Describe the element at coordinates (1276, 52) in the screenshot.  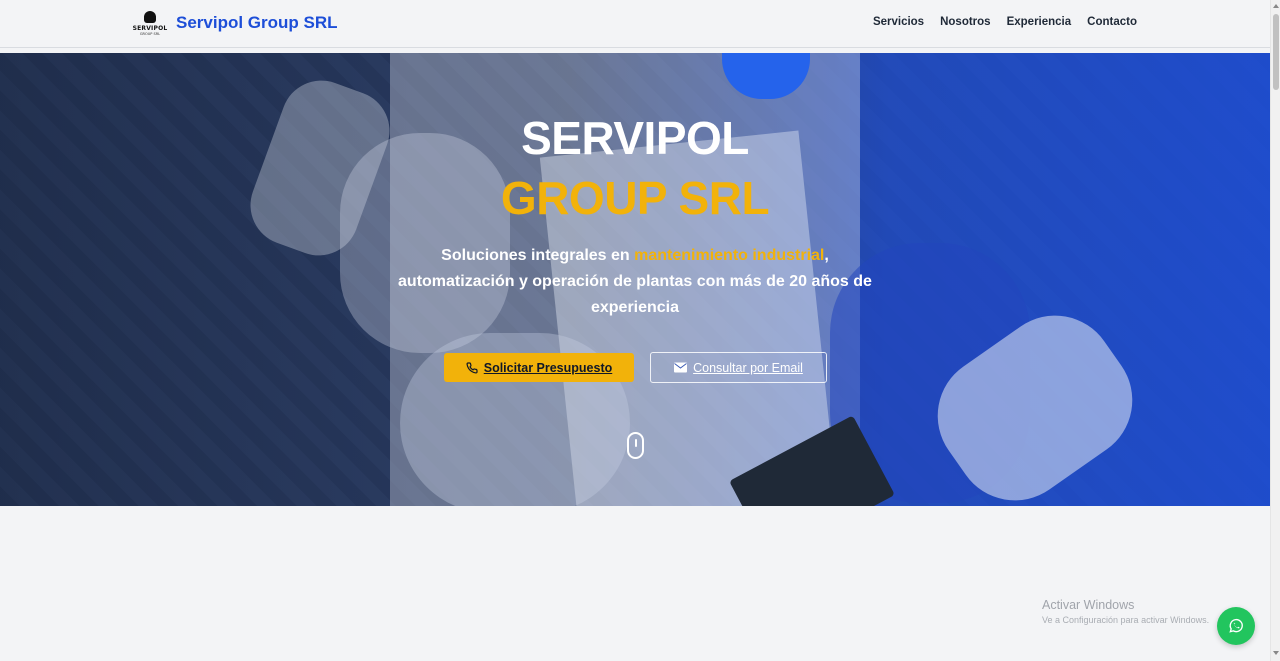
I see `scrollbar-thumb` at that location.